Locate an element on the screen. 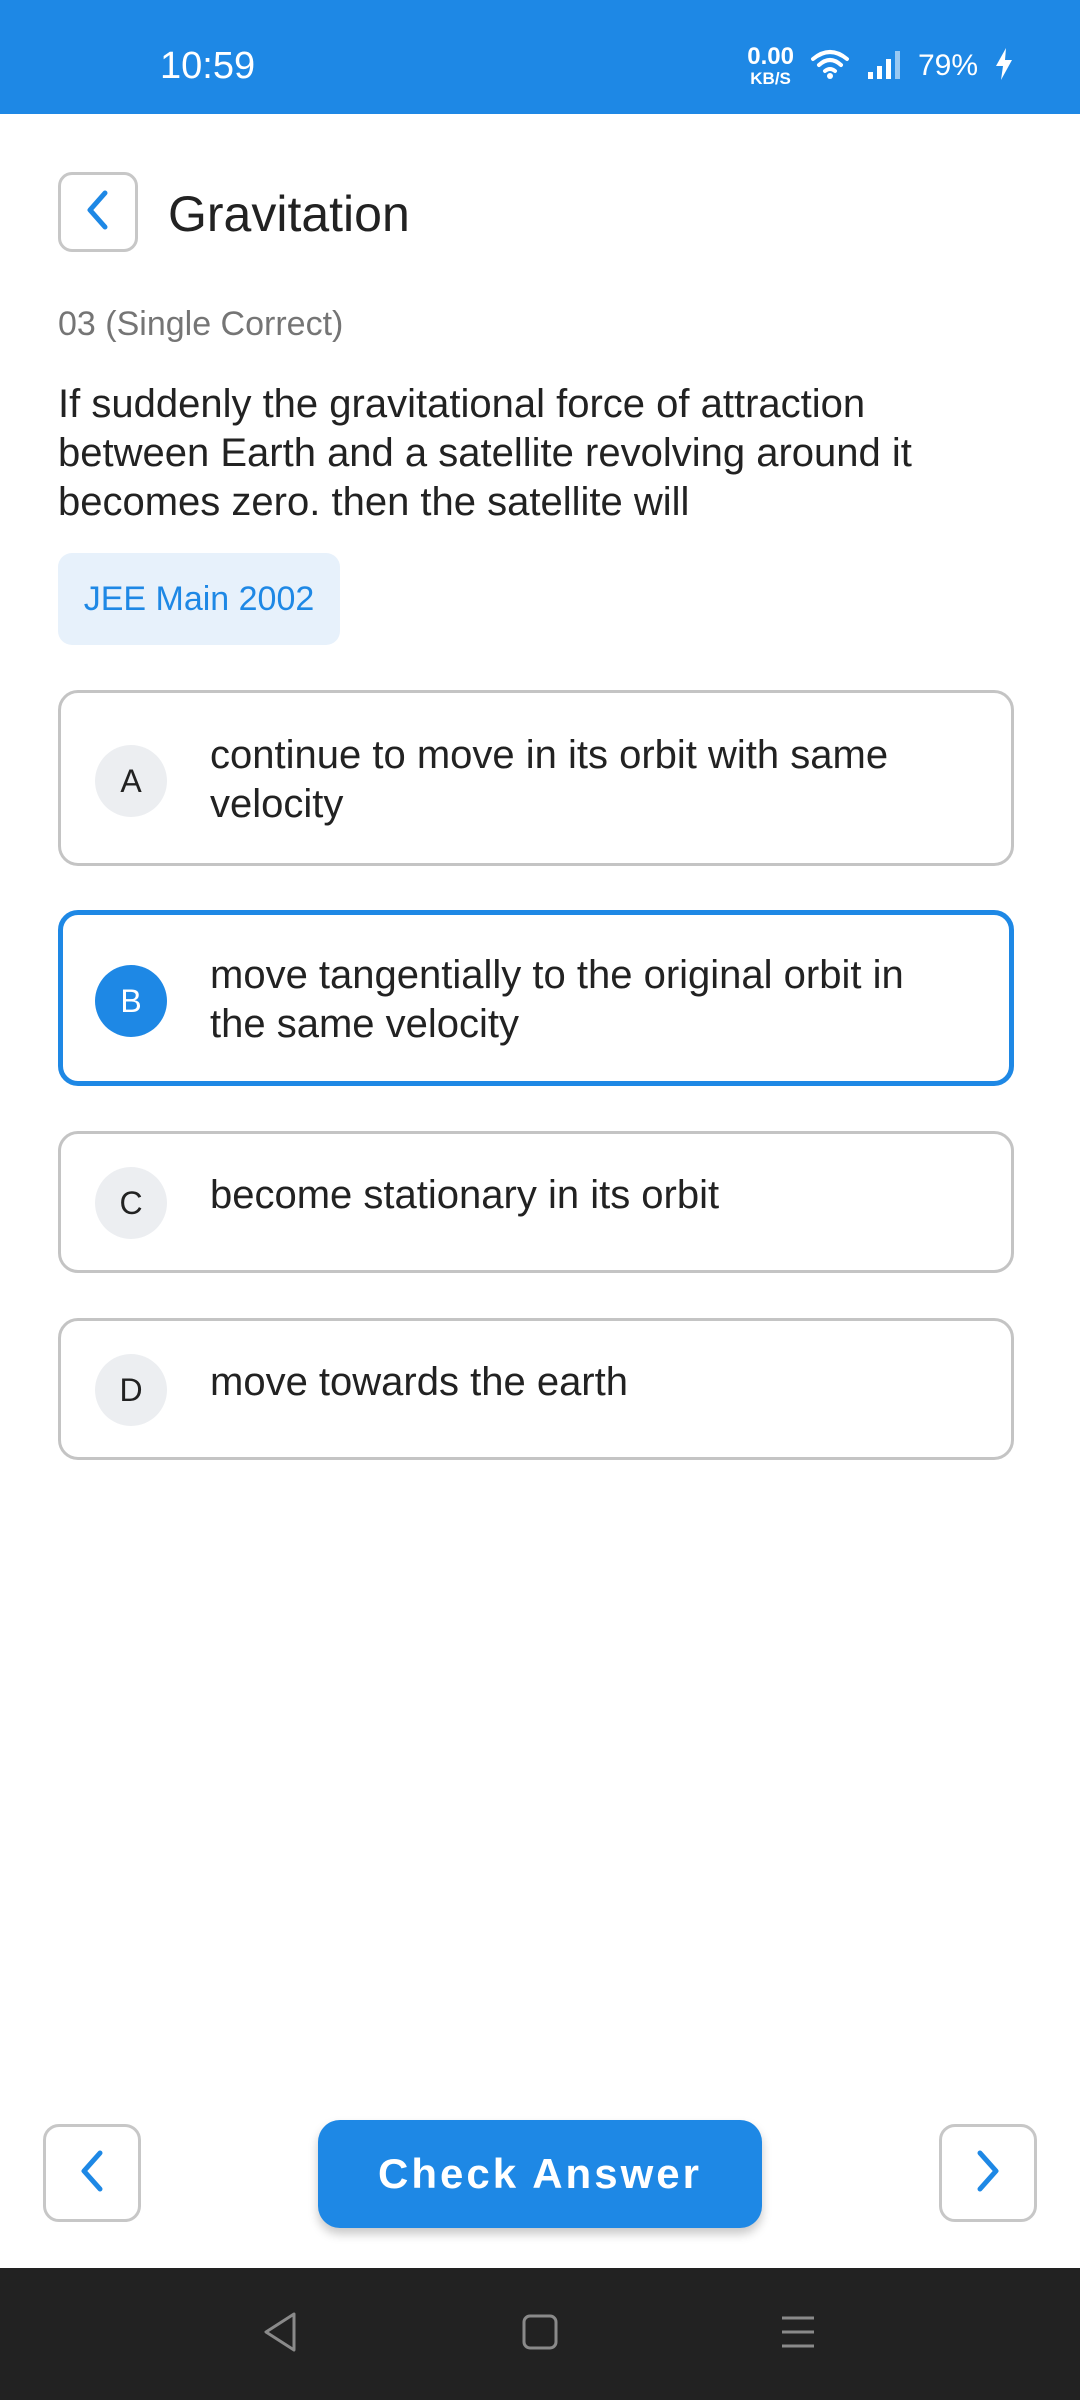  status-time: 10:59 is located at coordinates (208, 66).